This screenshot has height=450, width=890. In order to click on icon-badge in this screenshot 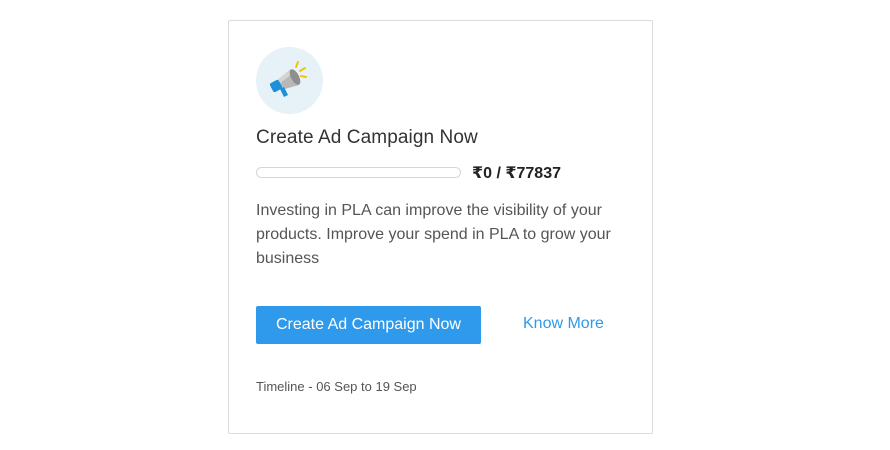, I will do `click(289, 80)`.